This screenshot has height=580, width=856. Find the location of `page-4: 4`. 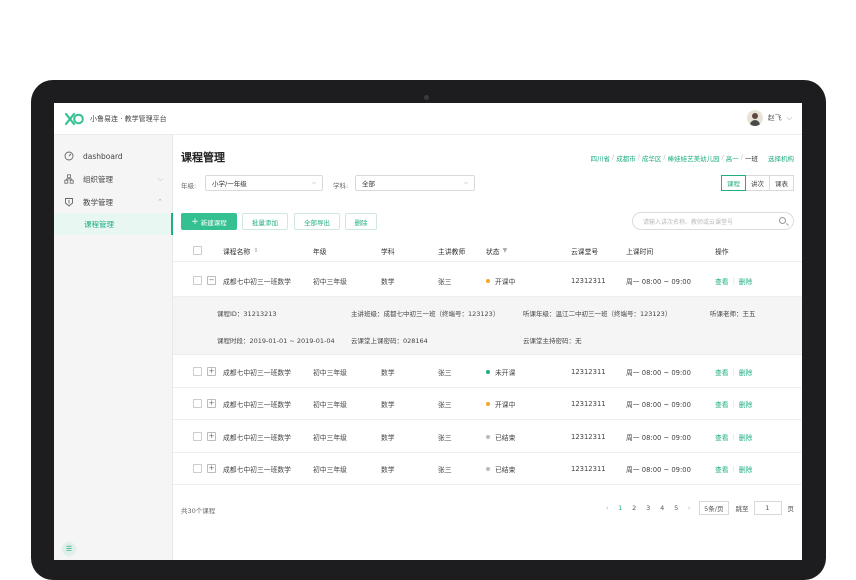

page-4: 4 is located at coordinates (662, 508).